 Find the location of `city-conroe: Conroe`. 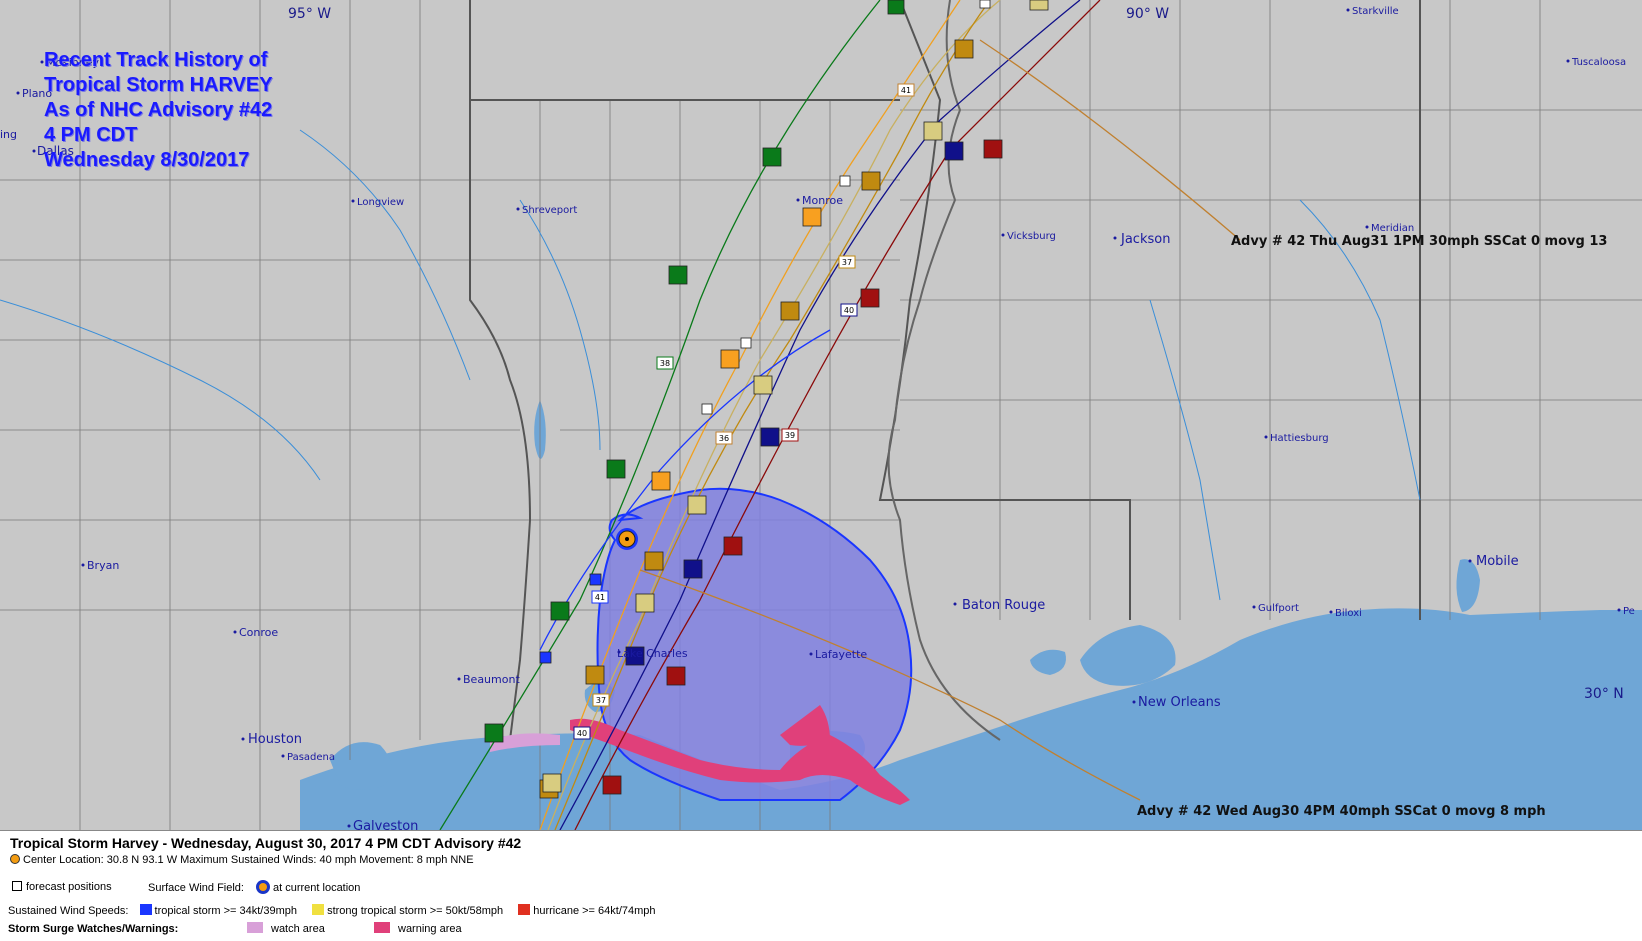

city-conroe: Conroe is located at coordinates (255, 632).